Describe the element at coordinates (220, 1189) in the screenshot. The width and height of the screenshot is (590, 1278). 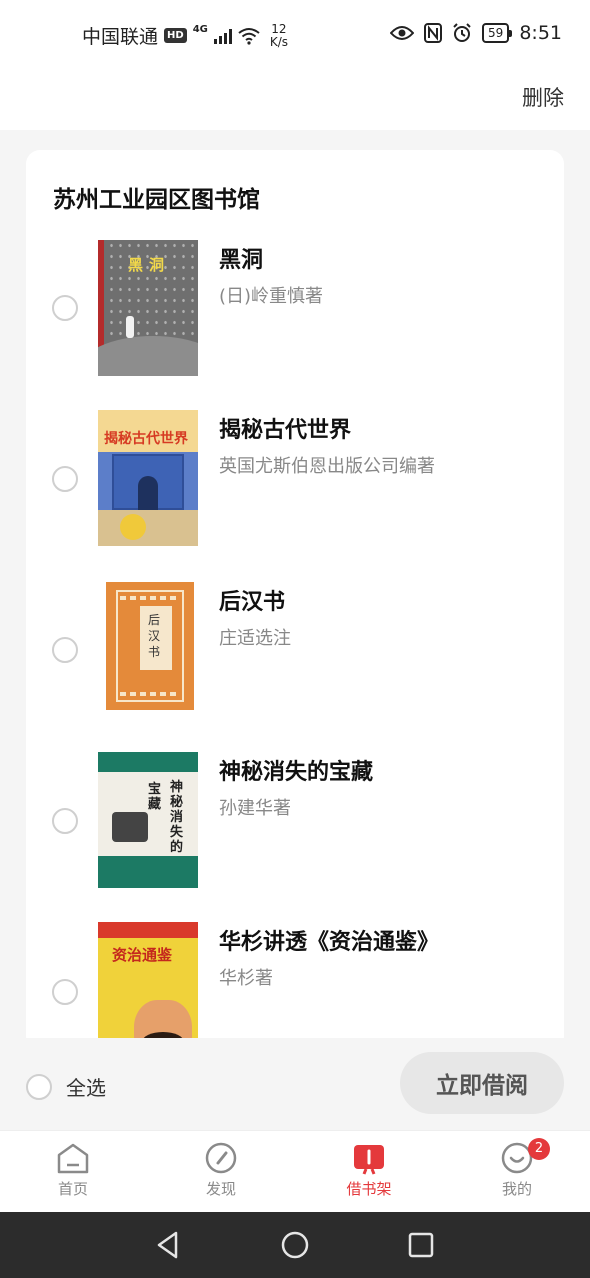
I see `tab-label: 发现` at that location.